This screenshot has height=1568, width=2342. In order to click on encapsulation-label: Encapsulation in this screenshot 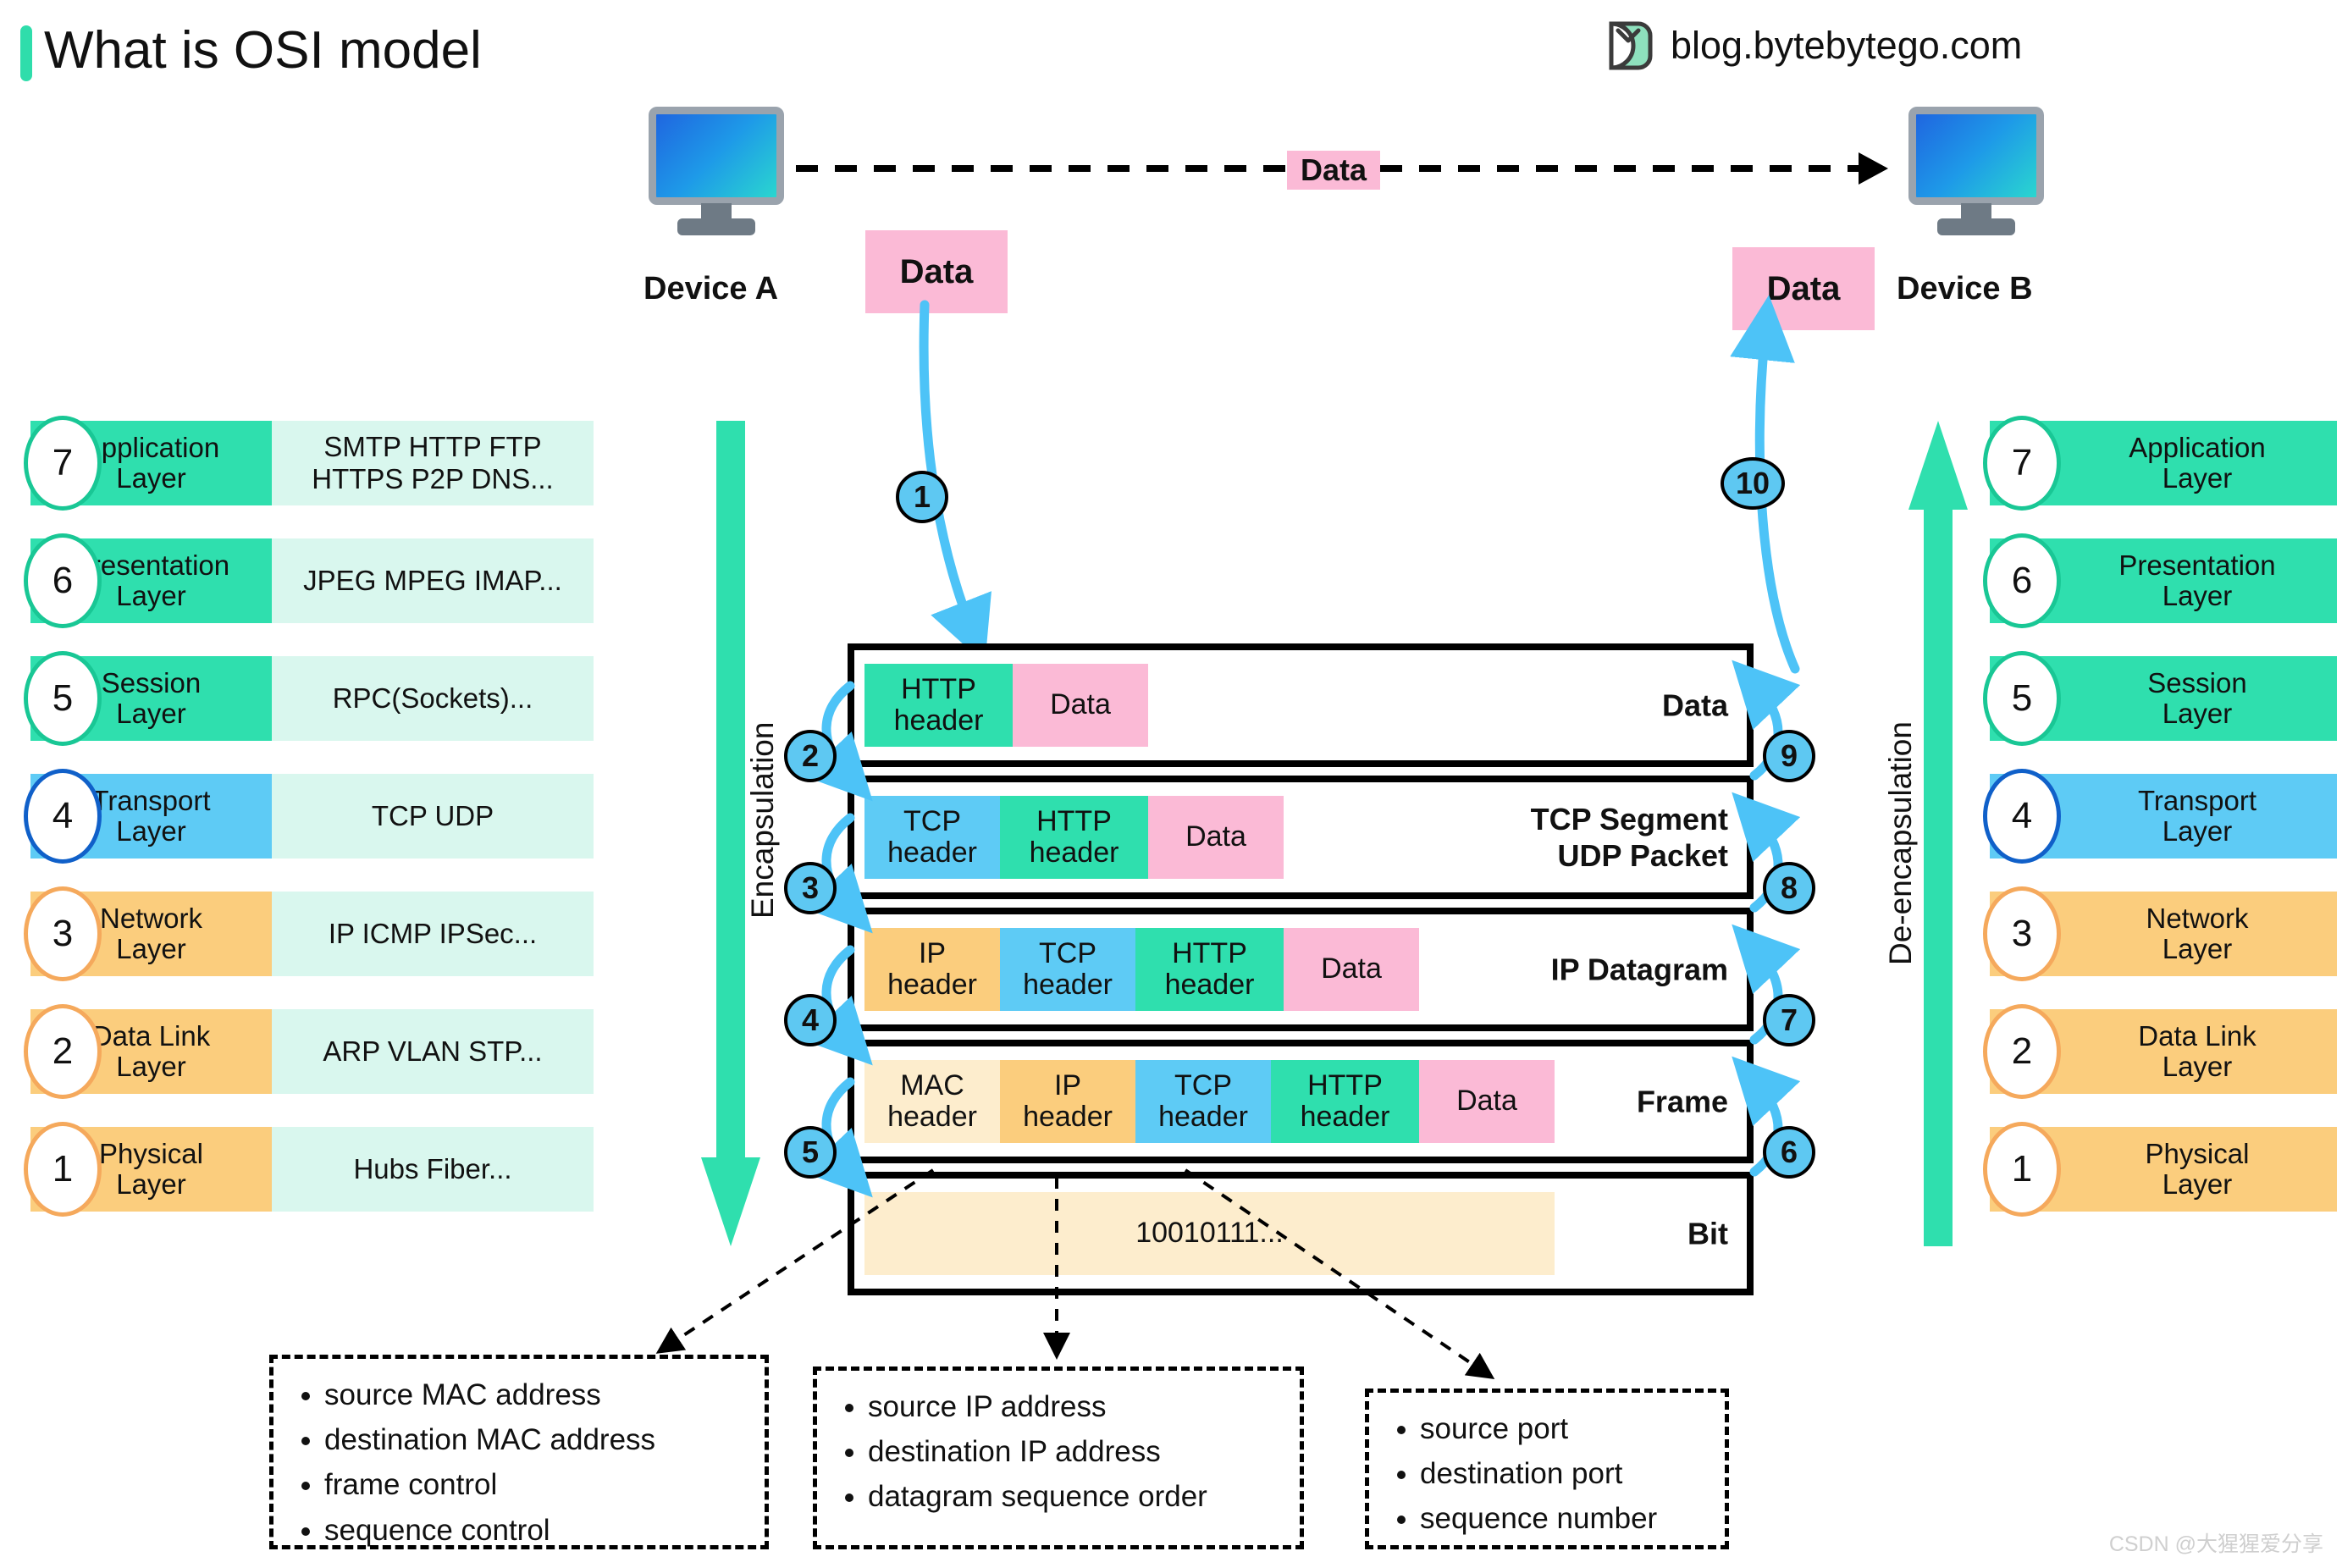, I will do `click(762, 820)`.